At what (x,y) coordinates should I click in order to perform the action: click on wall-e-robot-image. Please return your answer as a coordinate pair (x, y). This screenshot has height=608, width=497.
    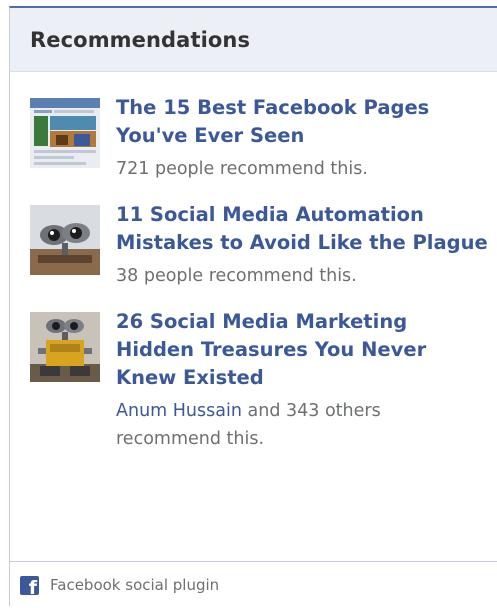
    Looking at the image, I should click on (65, 347).